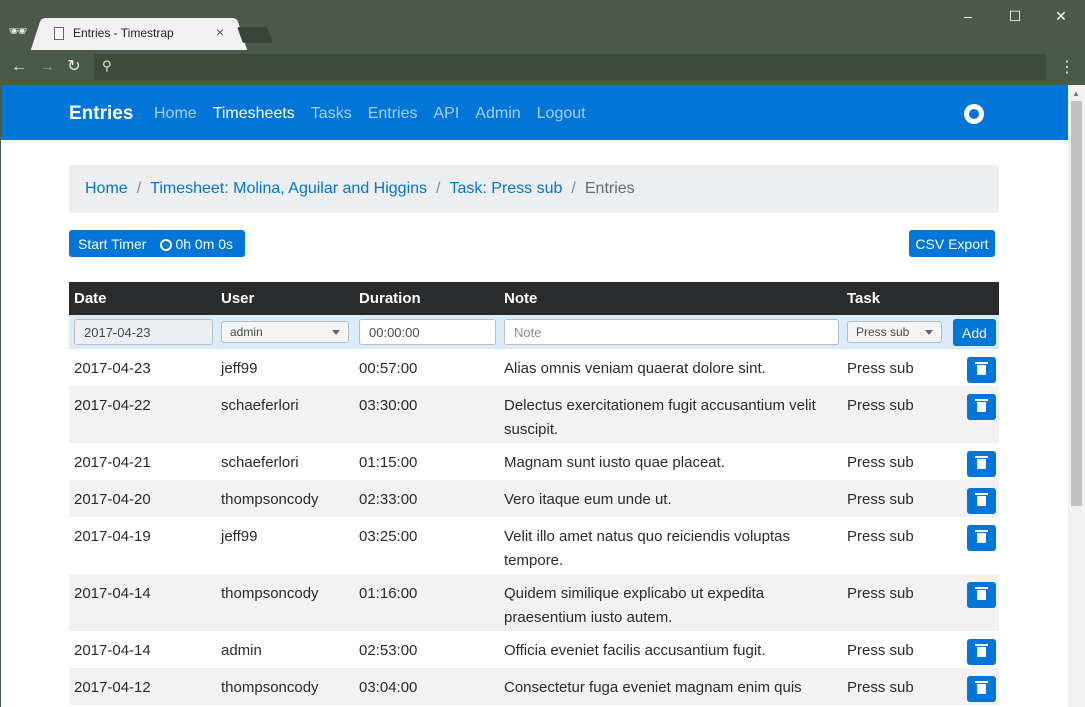 This screenshot has width=1085, height=707. Describe the element at coordinates (139, 34) in the screenshot. I see `browser-tab: Entries - Timestrap ×` at that location.